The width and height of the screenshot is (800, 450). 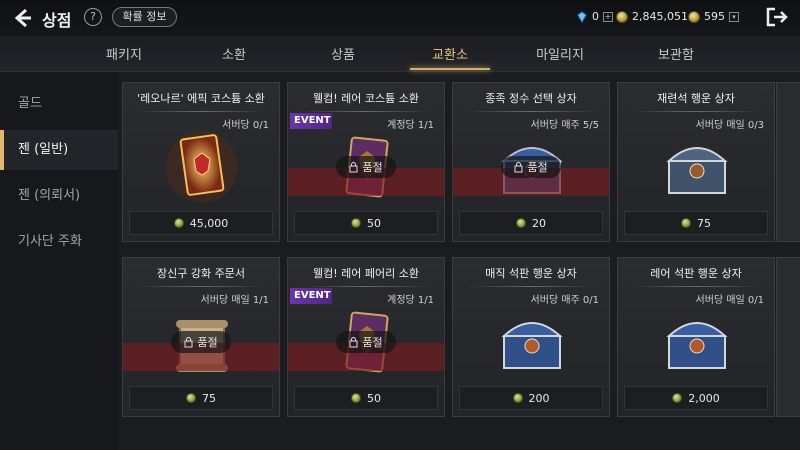 I want to click on top-bar: 상점 ? 확률 정보 0 + 2,845,051 595 ▾, so click(x=400, y=18).